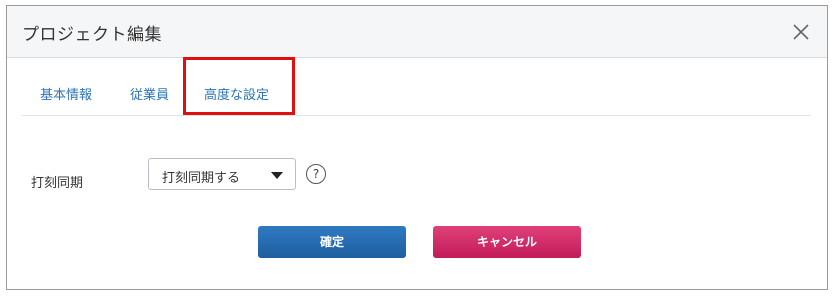 The height and width of the screenshot is (296, 835). I want to click on chevron-down-icon, so click(277, 175).